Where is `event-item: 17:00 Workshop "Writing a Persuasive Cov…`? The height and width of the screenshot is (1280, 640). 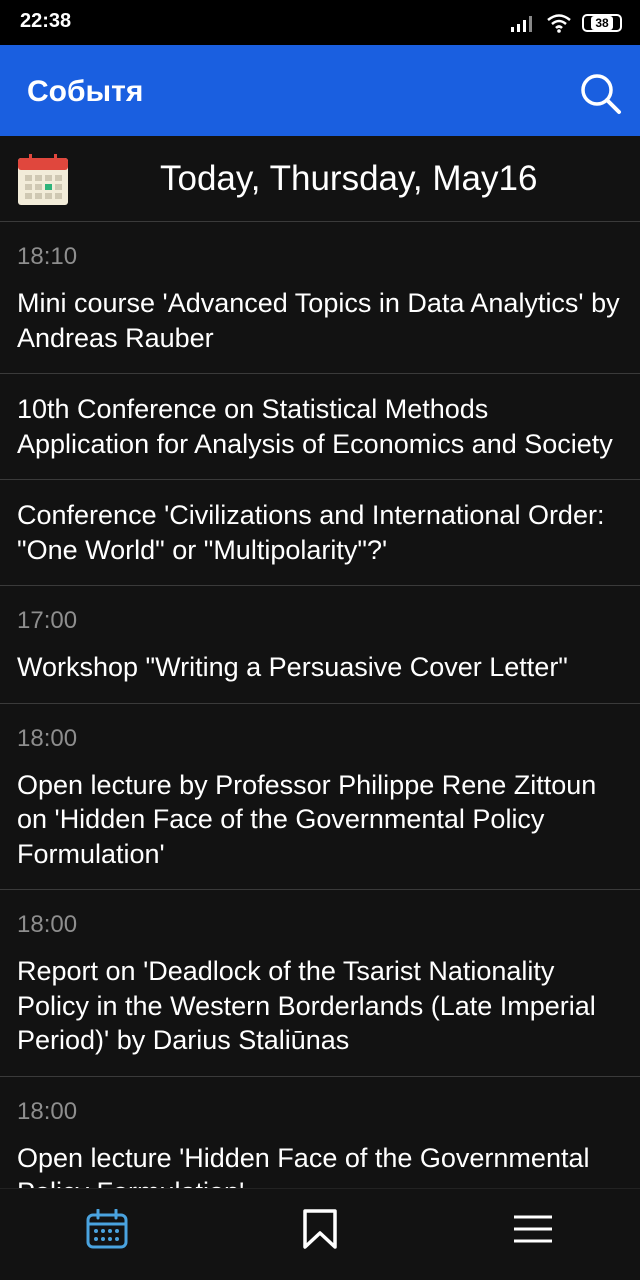 event-item: 17:00 Workshop "Writing a Persuasive Cov… is located at coordinates (320, 645).